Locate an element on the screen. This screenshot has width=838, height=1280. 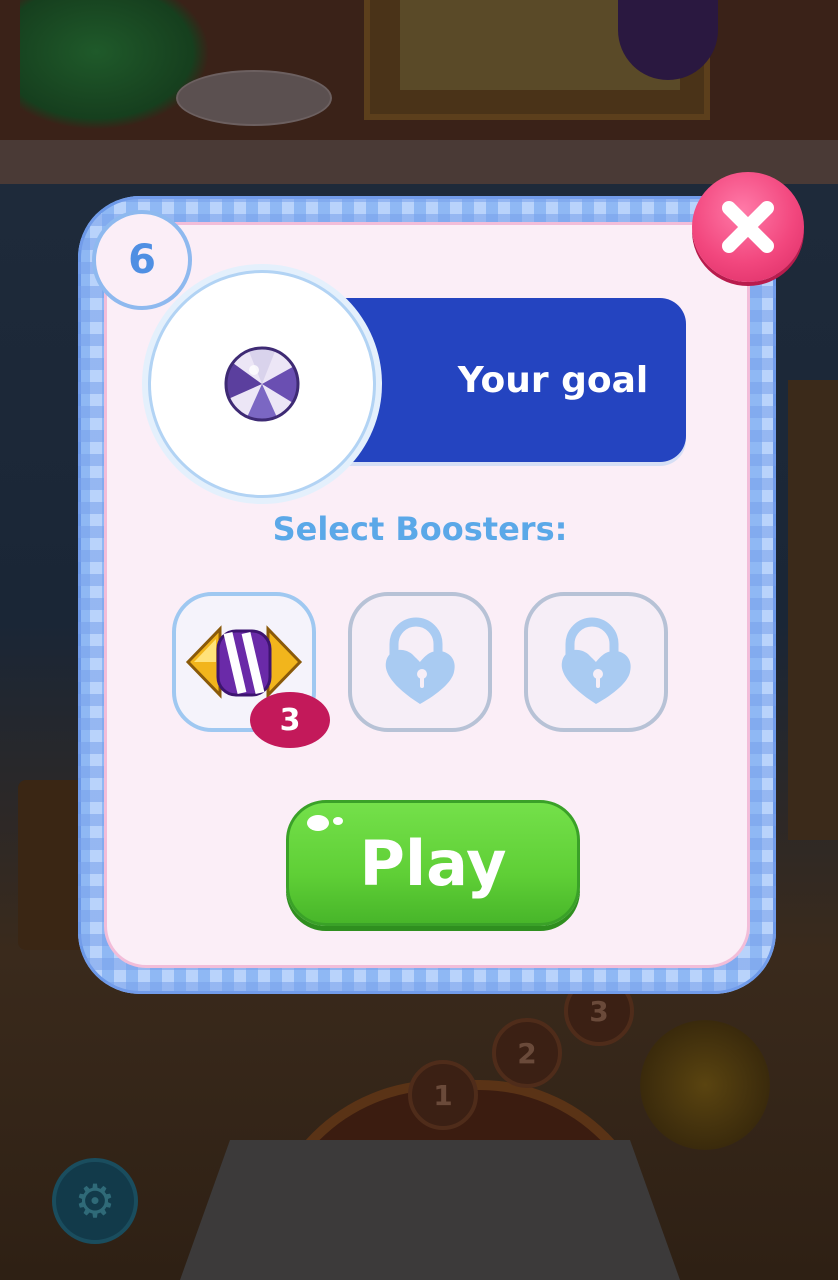
shelf is located at coordinates (419, 162).